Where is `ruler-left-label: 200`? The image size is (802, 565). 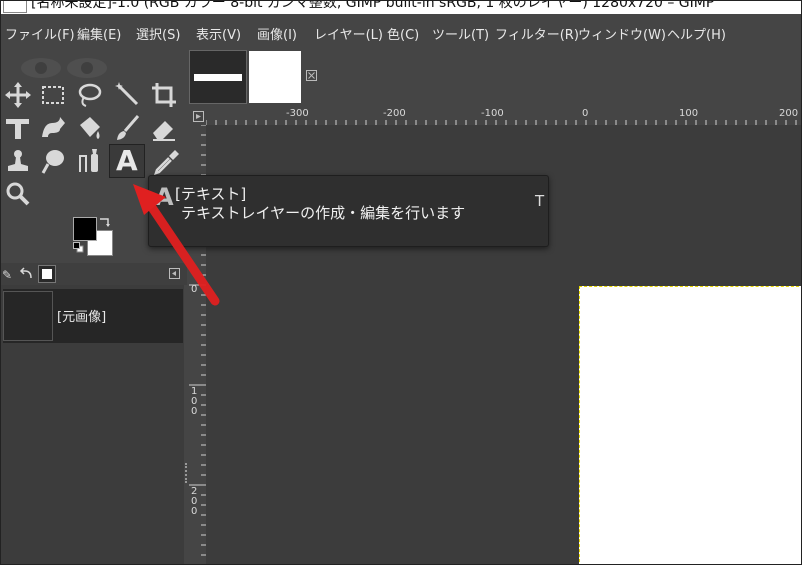
ruler-left-label: 200 is located at coordinates (194, 501).